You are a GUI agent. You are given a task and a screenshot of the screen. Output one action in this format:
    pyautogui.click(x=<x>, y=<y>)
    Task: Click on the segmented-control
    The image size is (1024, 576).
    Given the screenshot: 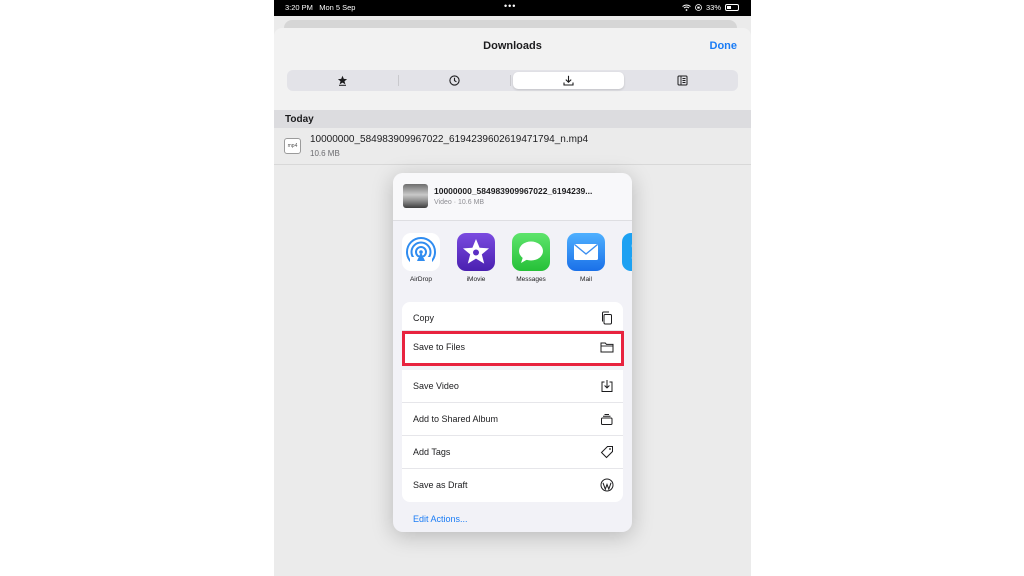 What is the action you would take?
    pyautogui.click(x=512, y=80)
    